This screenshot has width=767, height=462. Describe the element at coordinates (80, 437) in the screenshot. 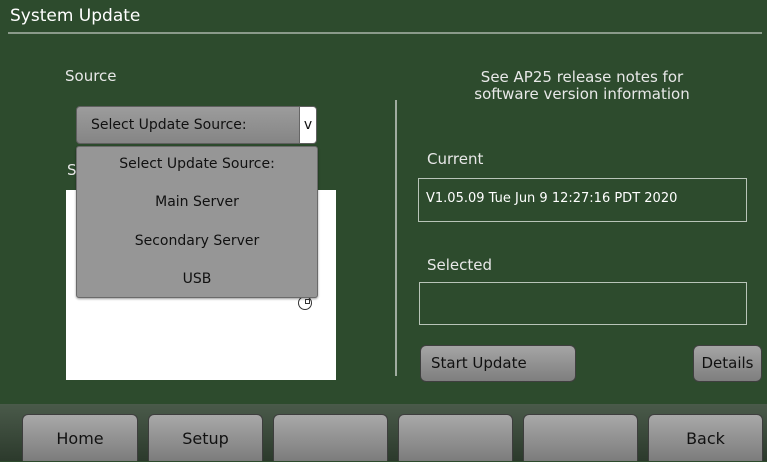

I see `nav-home-button: Home` at that location.